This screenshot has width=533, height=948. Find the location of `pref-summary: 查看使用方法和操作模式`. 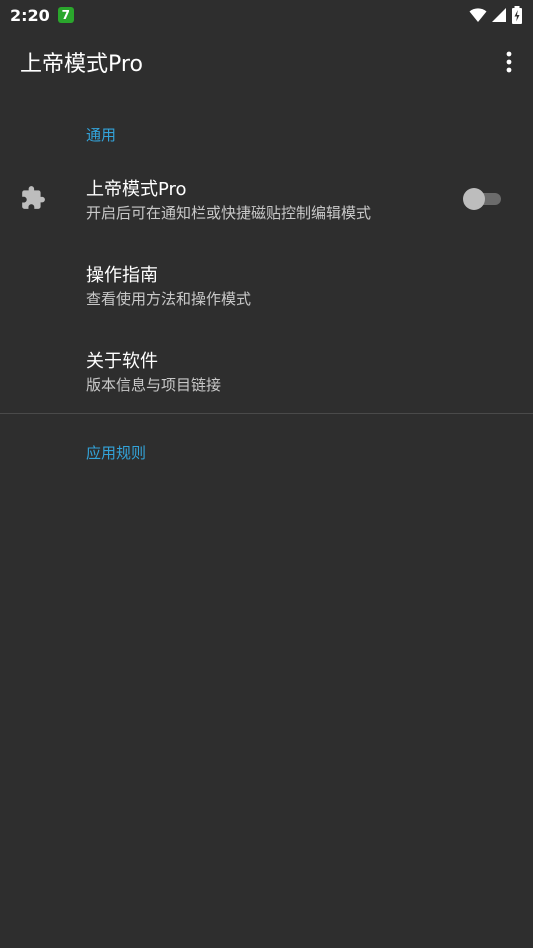

pref-summary: 查看使用方法和操作模式 is located at coordinates (169, 299).